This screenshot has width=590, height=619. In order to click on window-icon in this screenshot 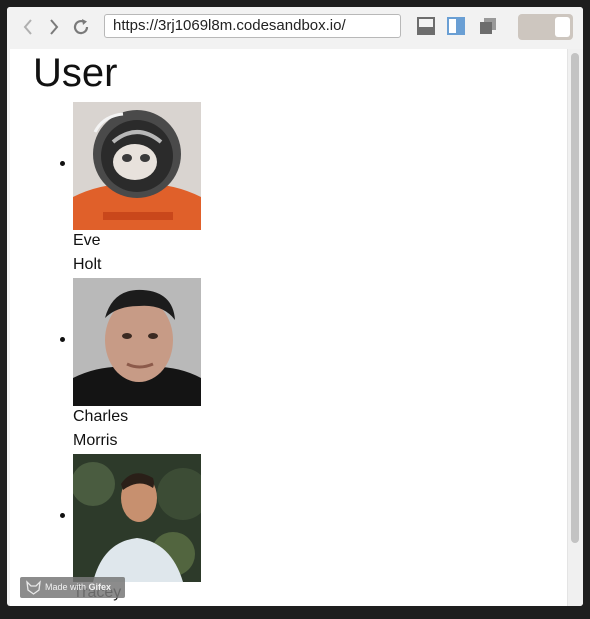, I will do `click(488, 26)`.